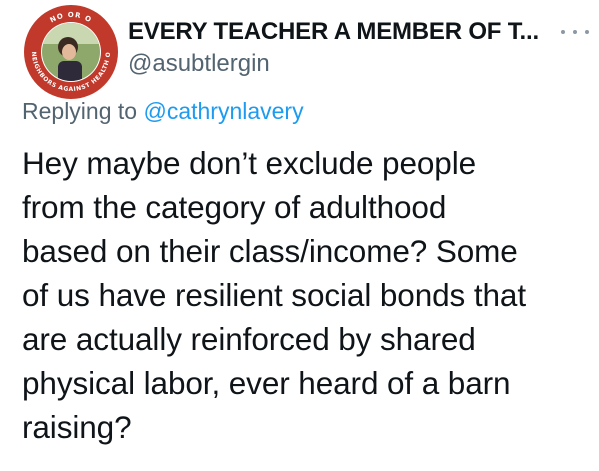 This screenshot has width=599, height=471. I want to click on more-horizontal-icon, so click(575, 32).